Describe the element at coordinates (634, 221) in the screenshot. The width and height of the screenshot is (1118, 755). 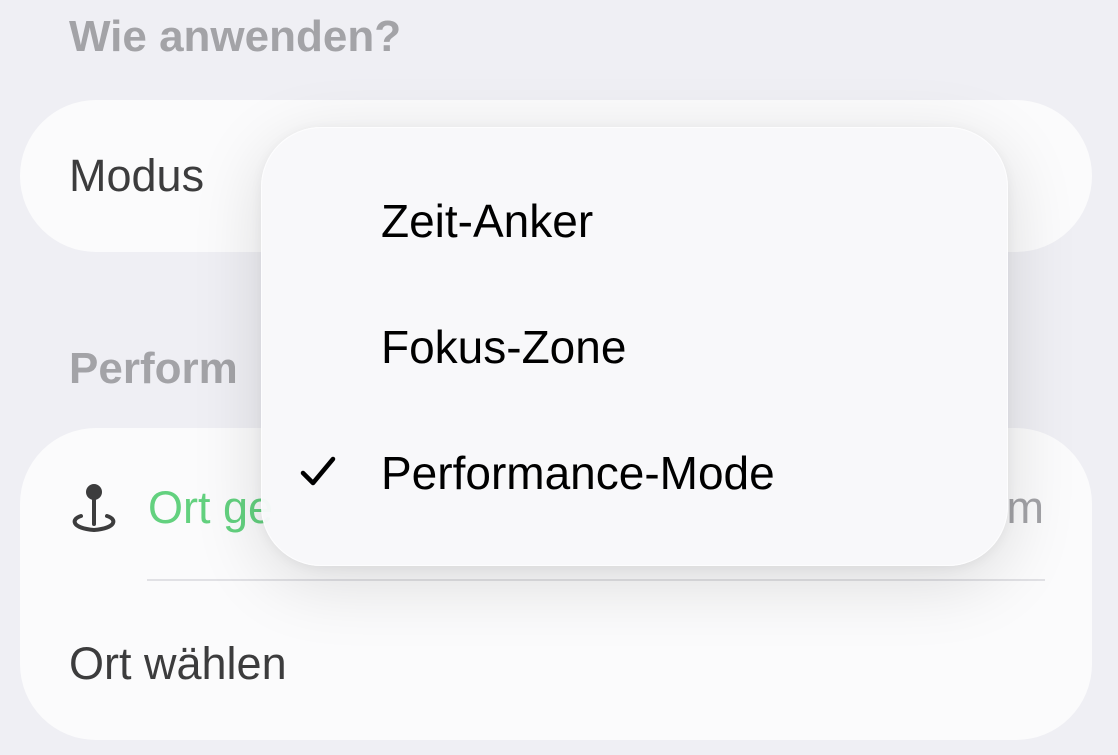
I see `menu-item-zeit-anker: Zeit-Anker` at that location.